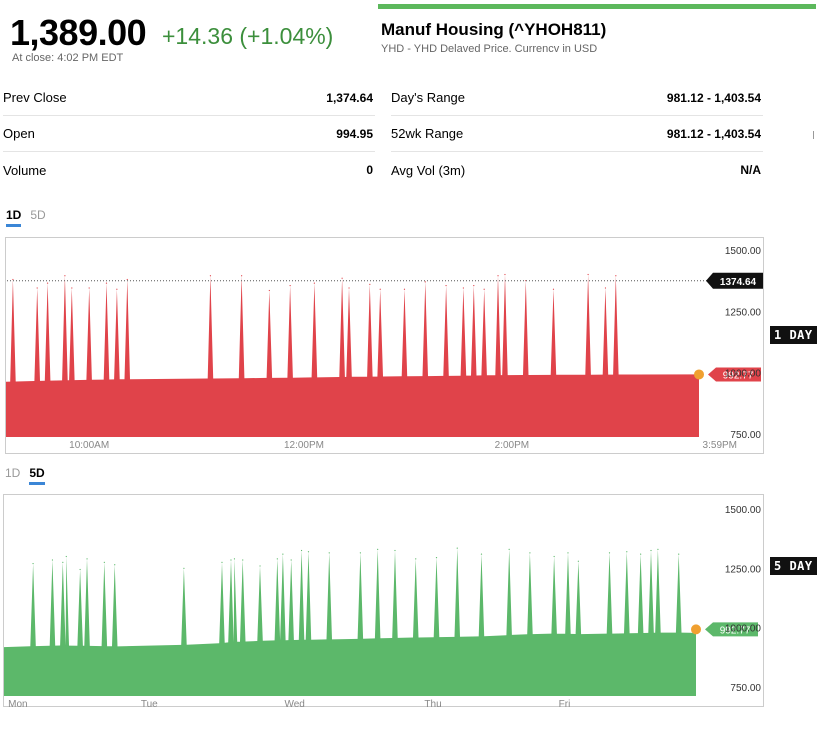 The height and width of the screenshot is (749, 819). I want to click on instrument-name: Manuf Housing (^YHOH811), so click(494, 29).